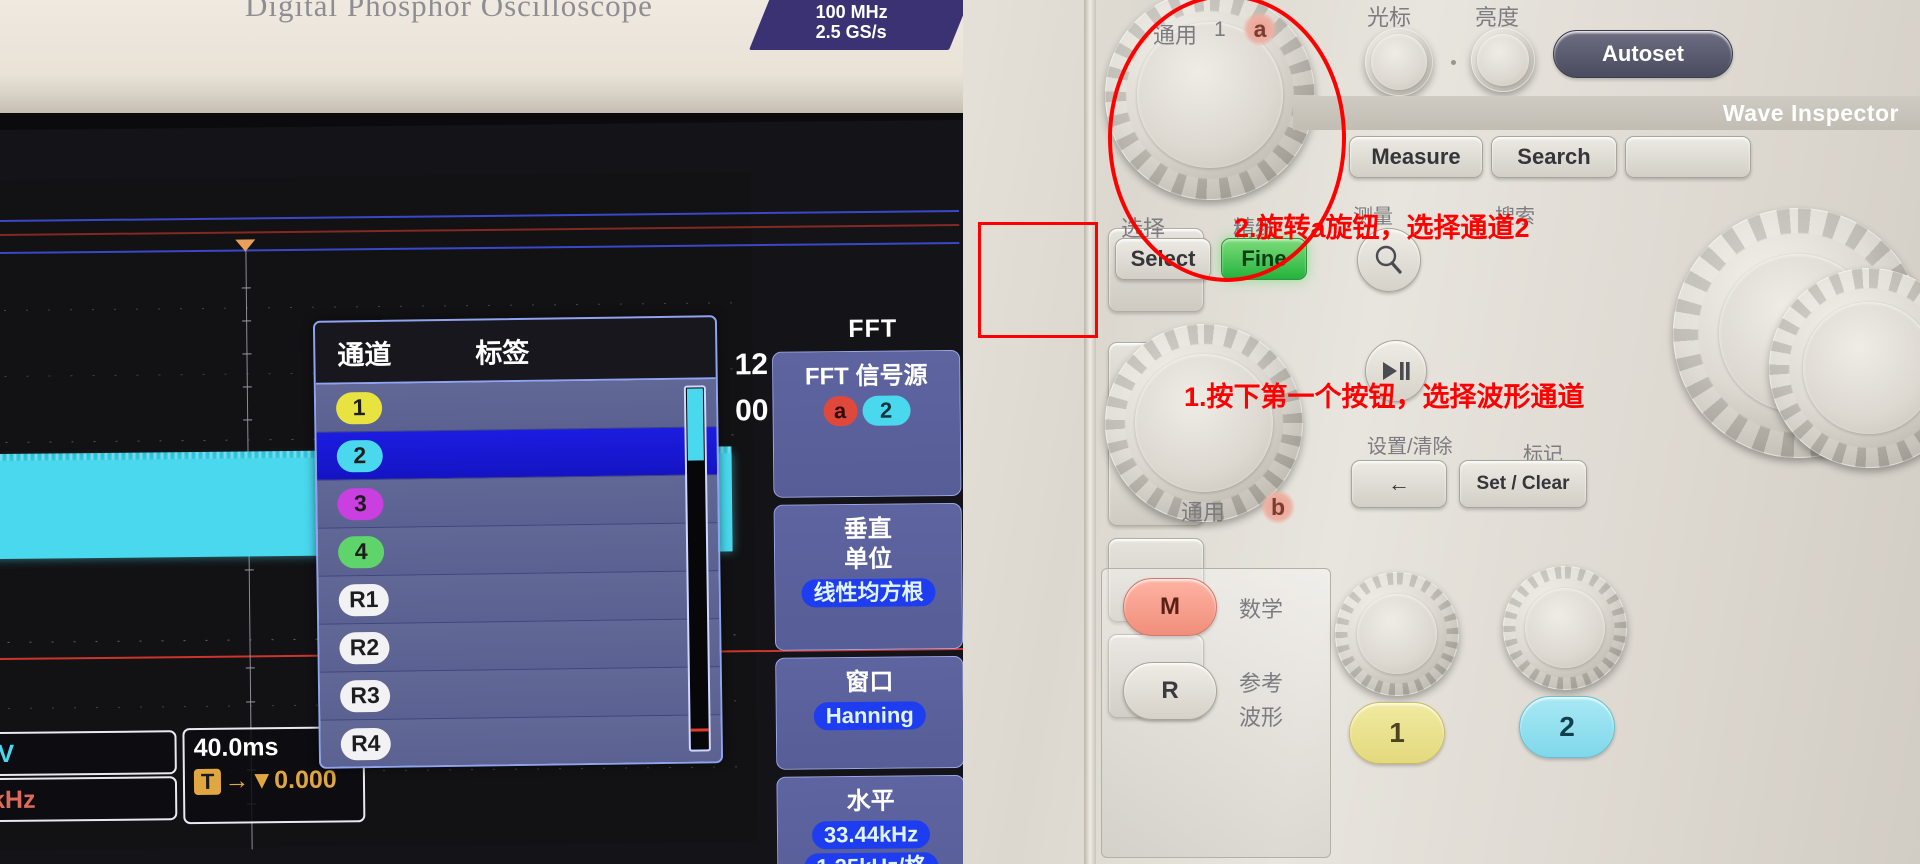 The height and width of the screenshot is (864, 1920). I want to click on channel-row-r4: R4, so click(521, 742).